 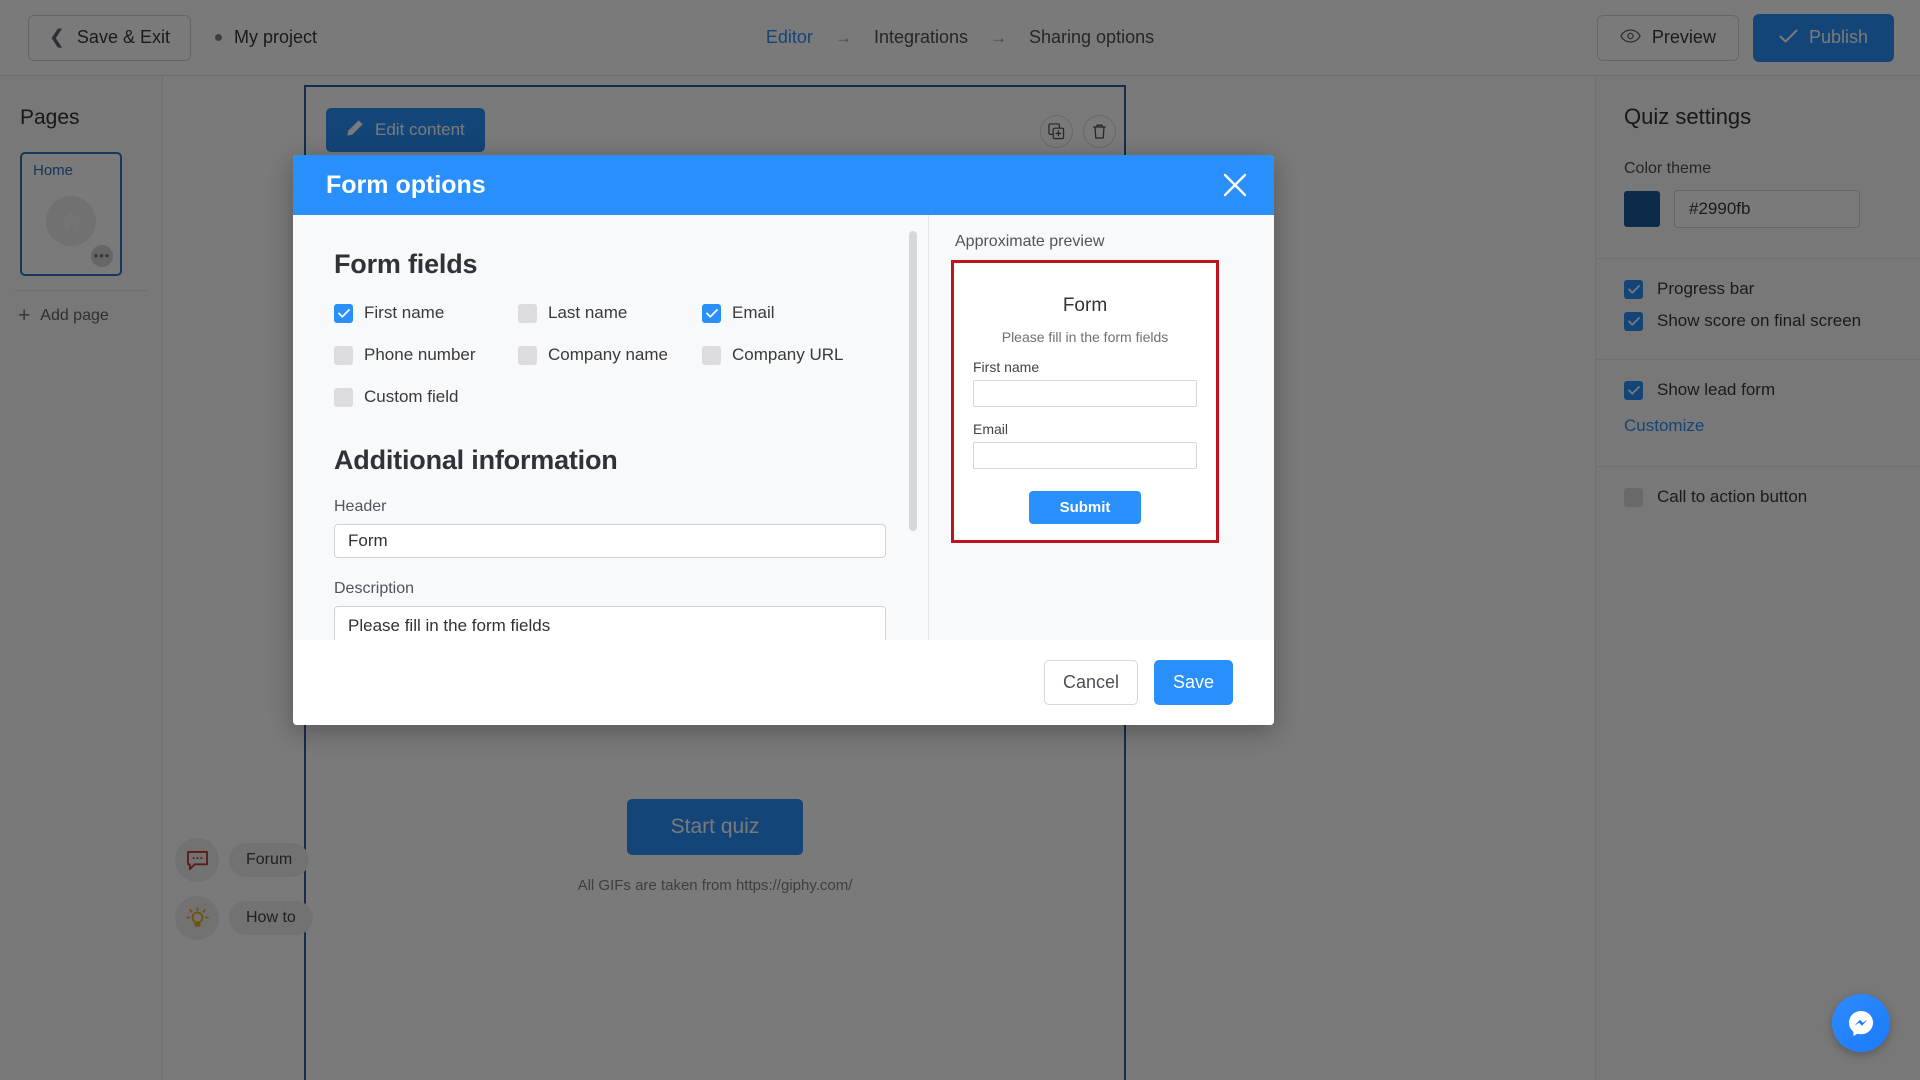 What do you see at coordinates (588, 312) in the screenshot?
I see `field-label: Last name` at bounding box center [588, 312].